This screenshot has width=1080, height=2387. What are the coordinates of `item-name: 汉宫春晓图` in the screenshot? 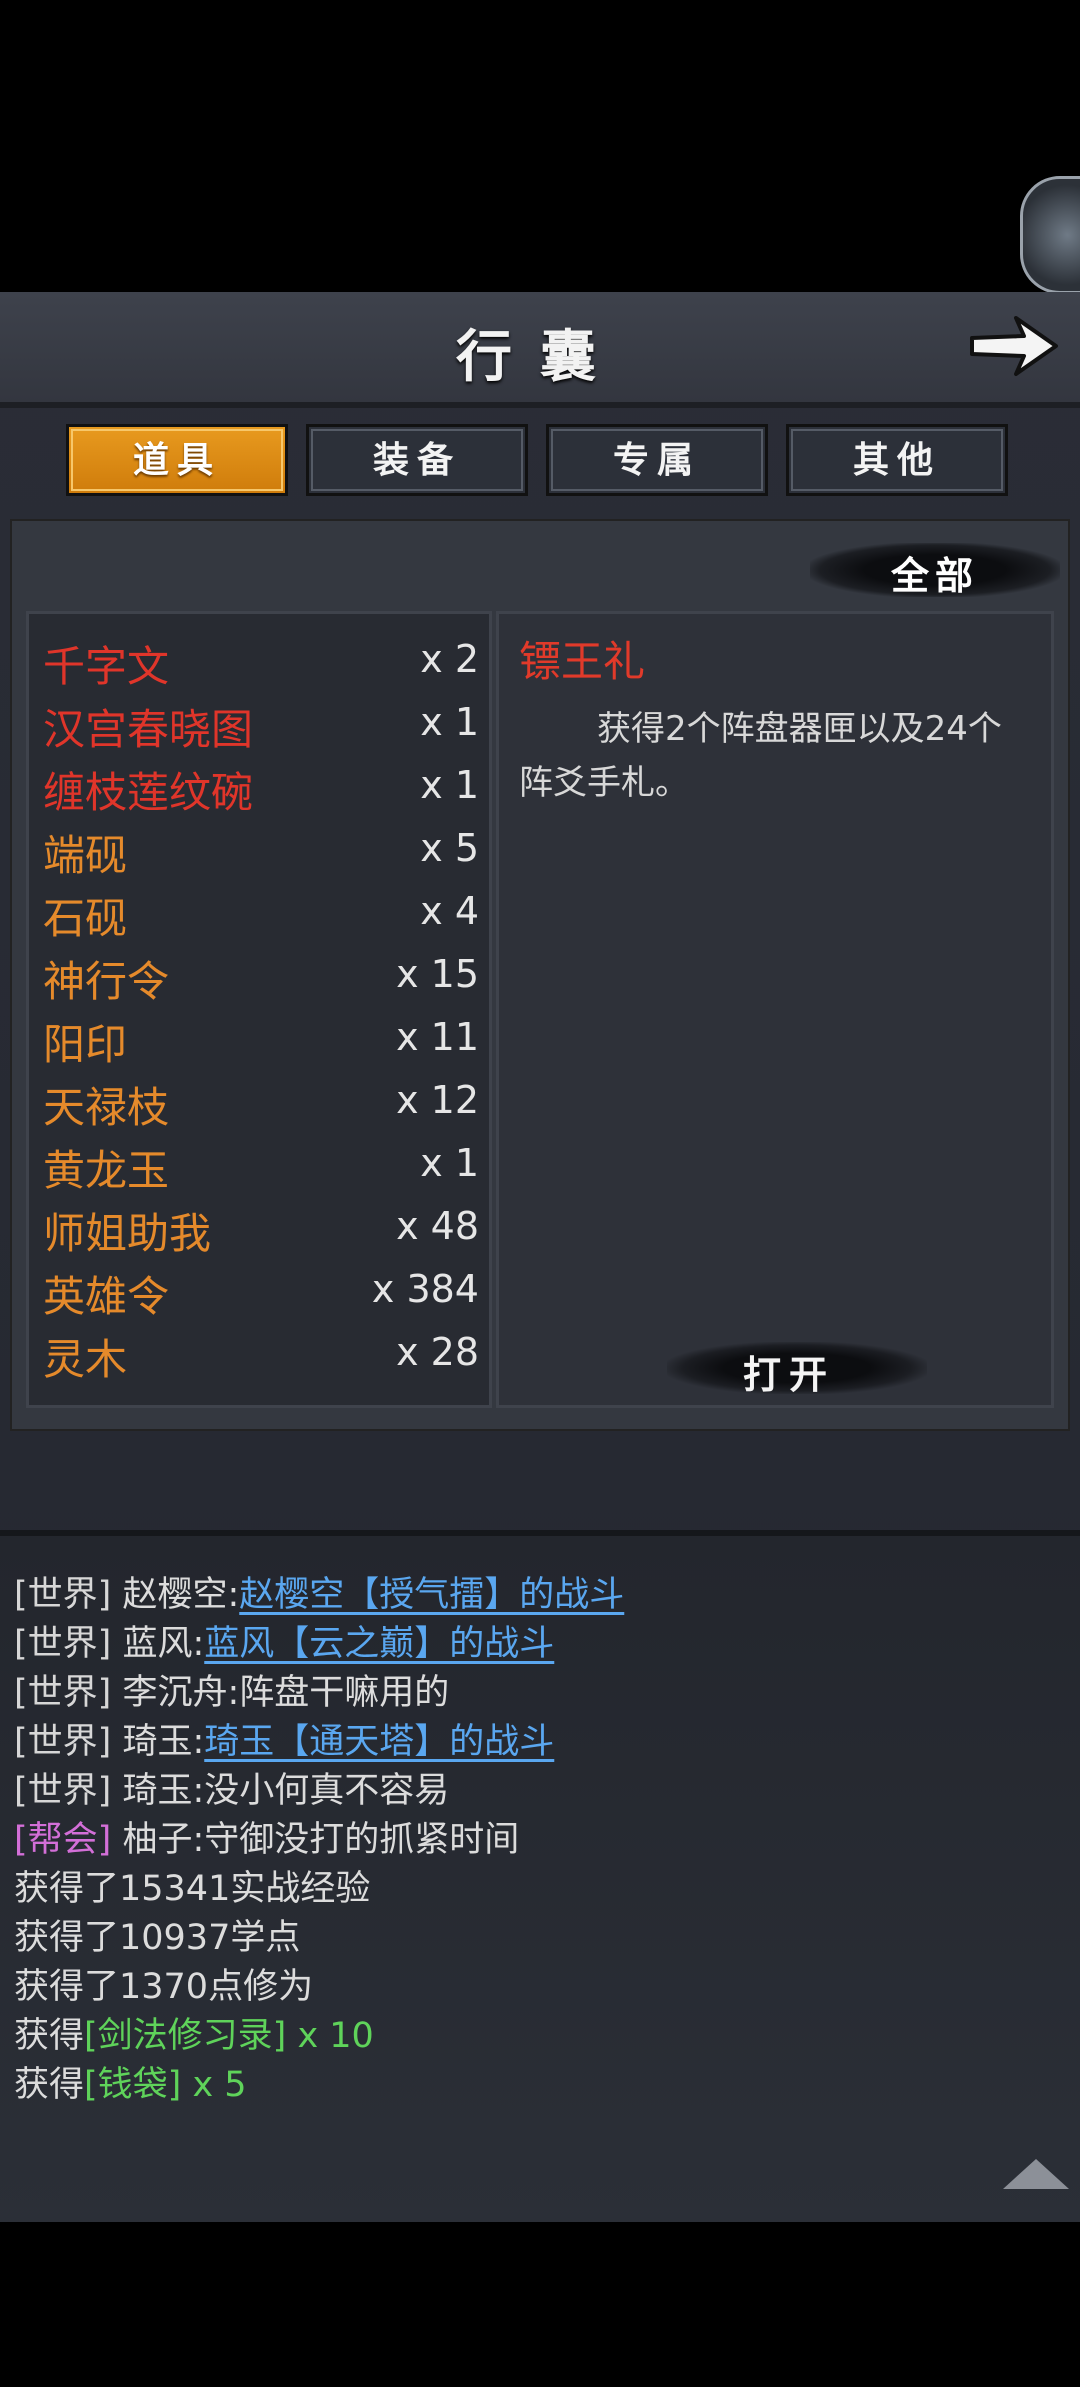 It's located at (148, 729).